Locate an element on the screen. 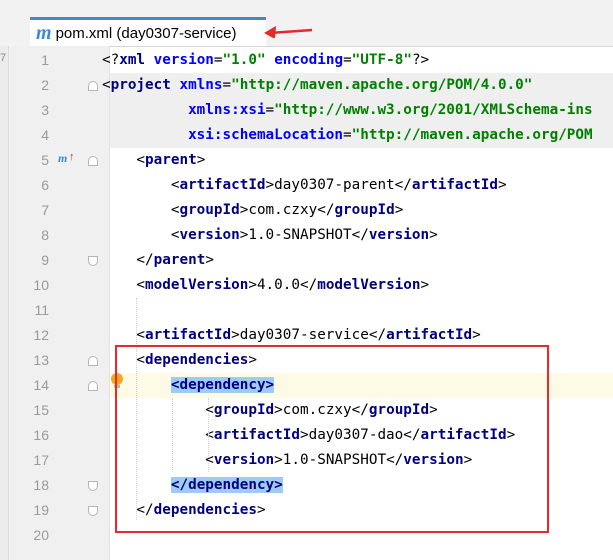  code-text: <version>1.0-SNAPSHOT</version> is located at coordinates (270, 235).